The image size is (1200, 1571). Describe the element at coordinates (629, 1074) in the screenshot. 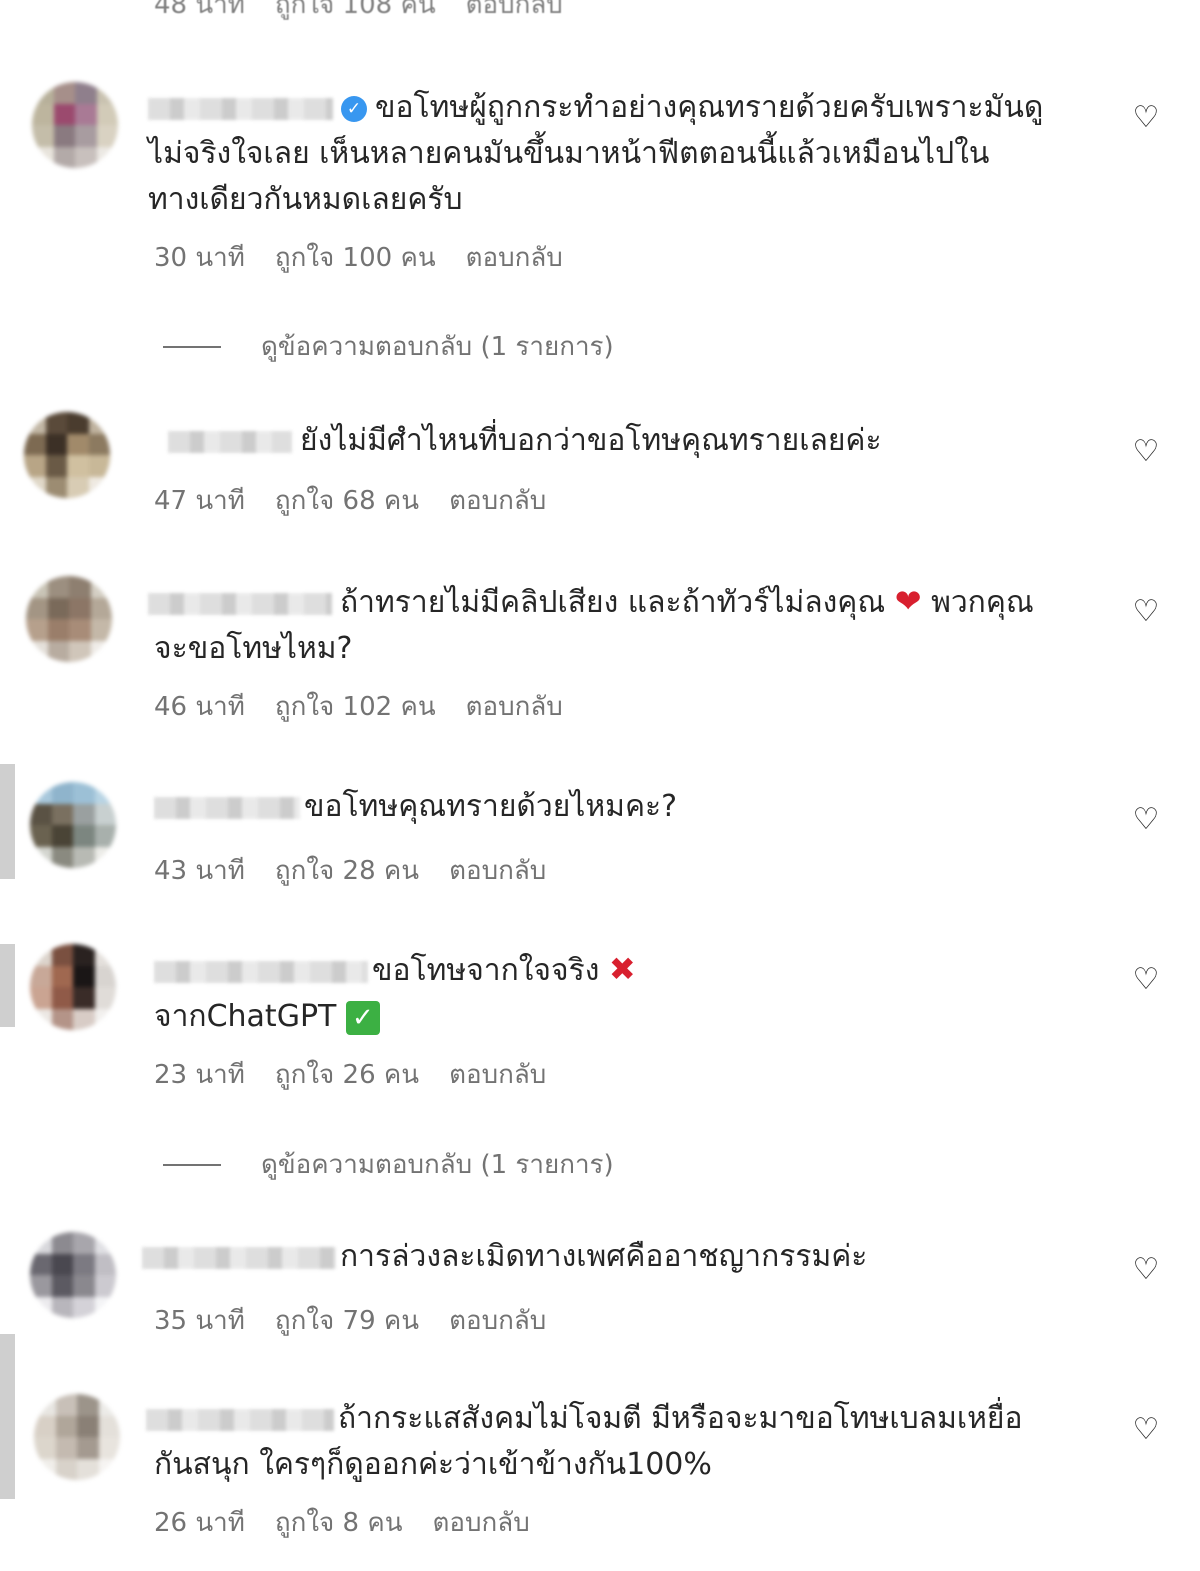

I see `comment-meta: 23 นาที ถูกใจ 26 คน ตอบกลับ` at that location.